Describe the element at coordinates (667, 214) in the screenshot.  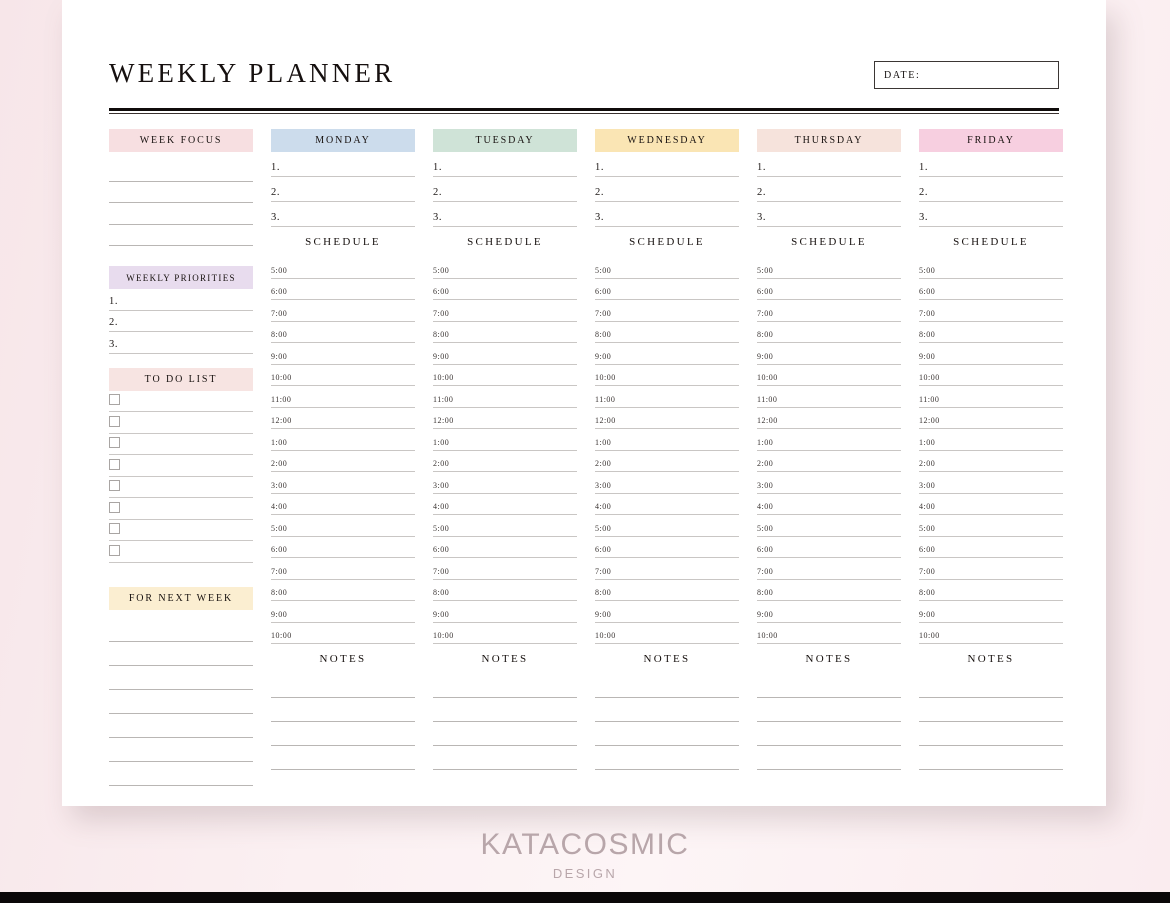
I see `wednesday-task-row: 3.` at that location.